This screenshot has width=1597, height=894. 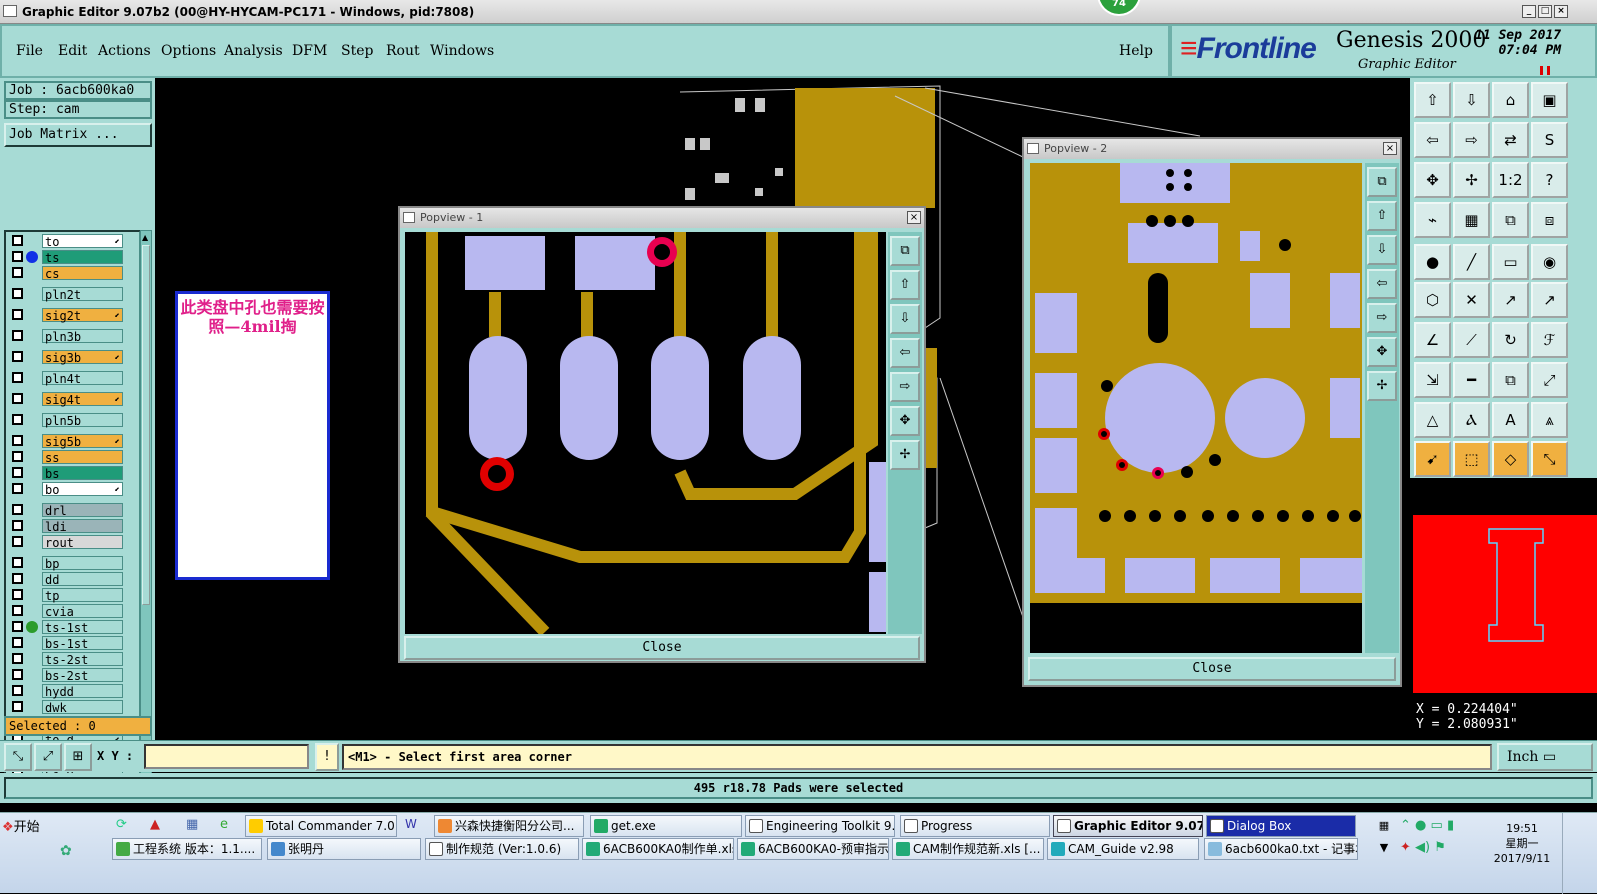 I want to click on measure-icon: ⌁, so click(x=1432, y=220).